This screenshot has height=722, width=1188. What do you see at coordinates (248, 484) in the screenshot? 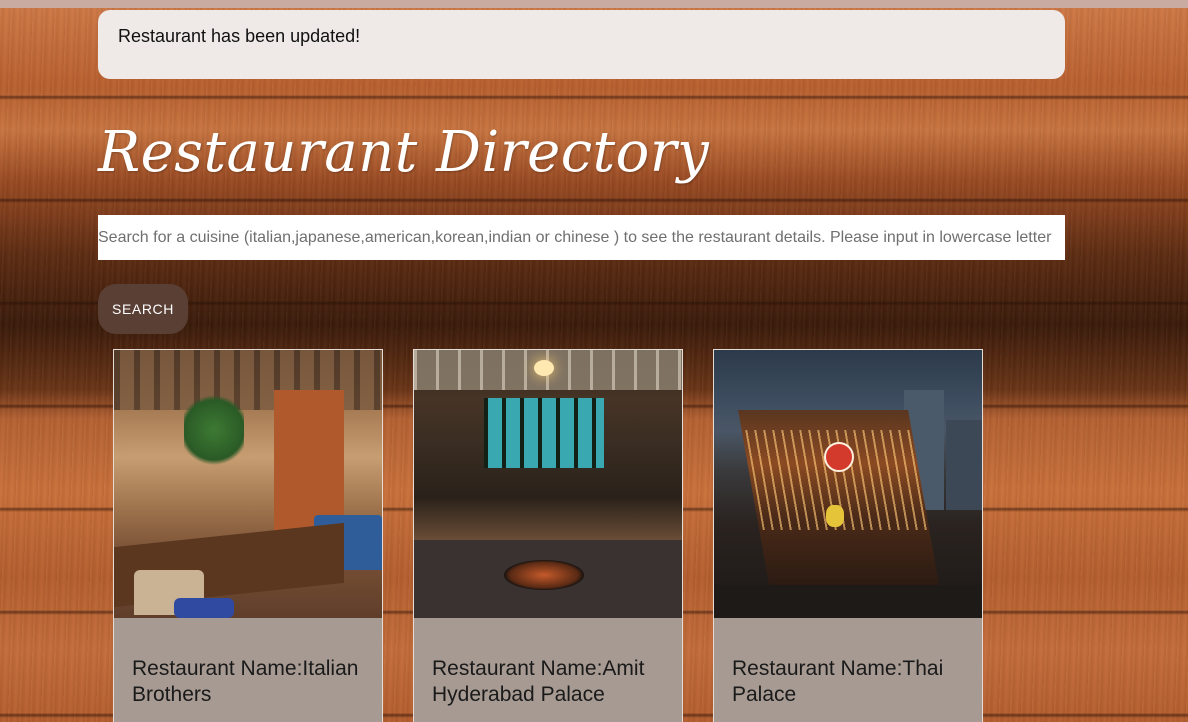
I see `restaurant-interior-photo` at bounding box center [248, 484].